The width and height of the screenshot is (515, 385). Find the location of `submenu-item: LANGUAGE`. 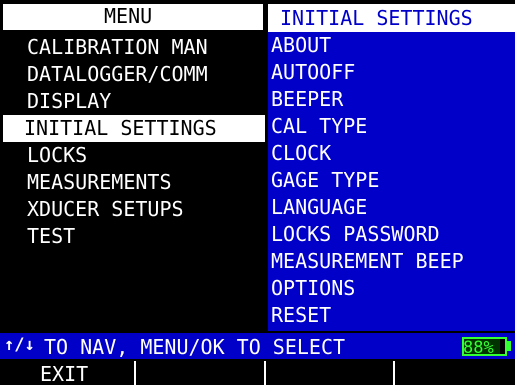

submenu-item: LANGUAGE is located at coordinates (319, 207).